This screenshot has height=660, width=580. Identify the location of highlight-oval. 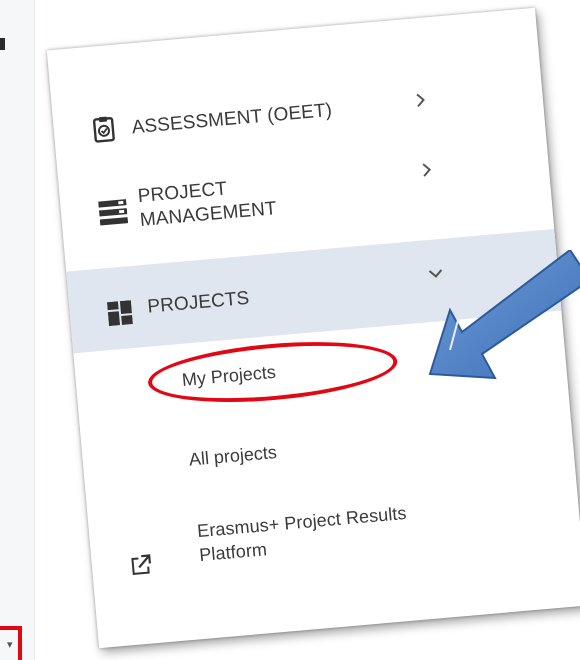
(272, 372).